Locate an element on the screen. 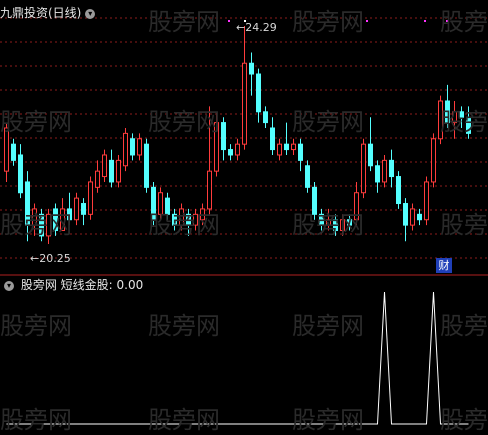 This screenshot has height=435, width=488. stock-title: 九鼎投资(日线) is located at coordinates (41, 13).